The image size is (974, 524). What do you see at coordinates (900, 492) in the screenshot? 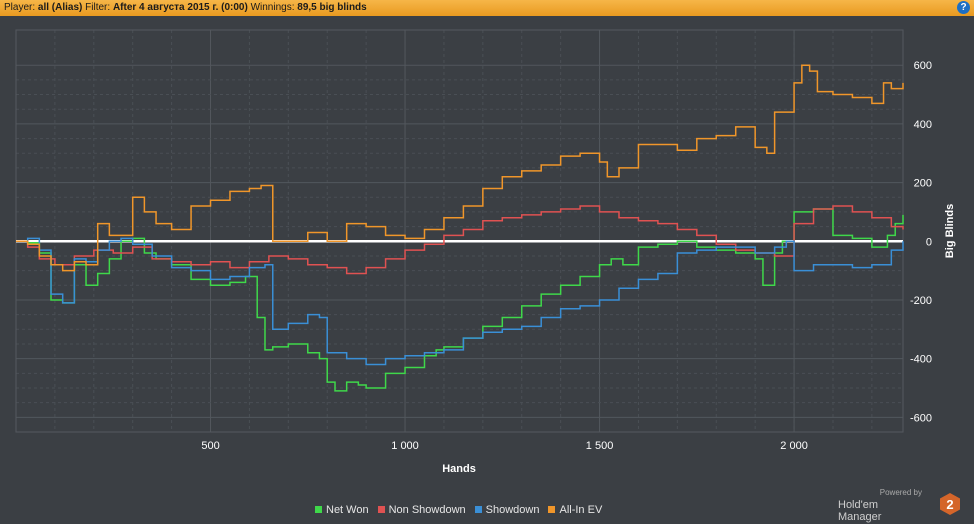
I see `powered-by-text: Powered by` at bounding box center [900, 492].